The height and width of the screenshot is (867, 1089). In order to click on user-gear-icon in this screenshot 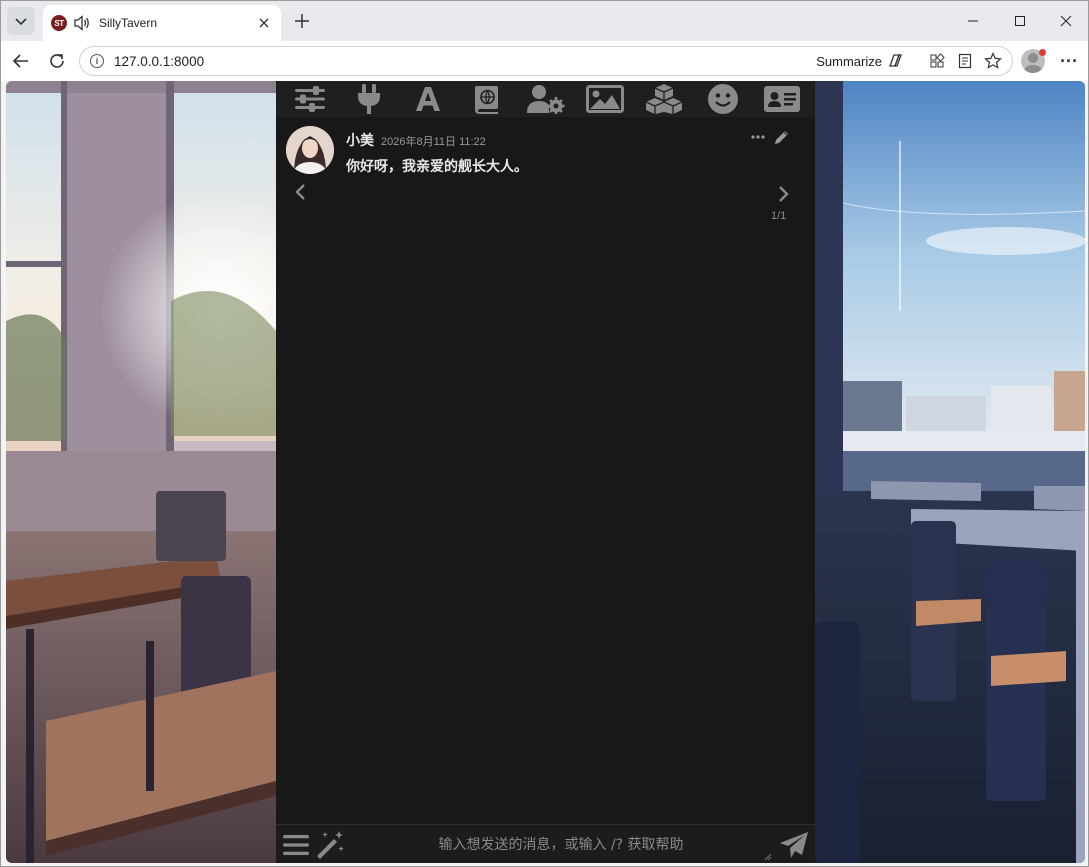, I will do `click(546, 99)`.